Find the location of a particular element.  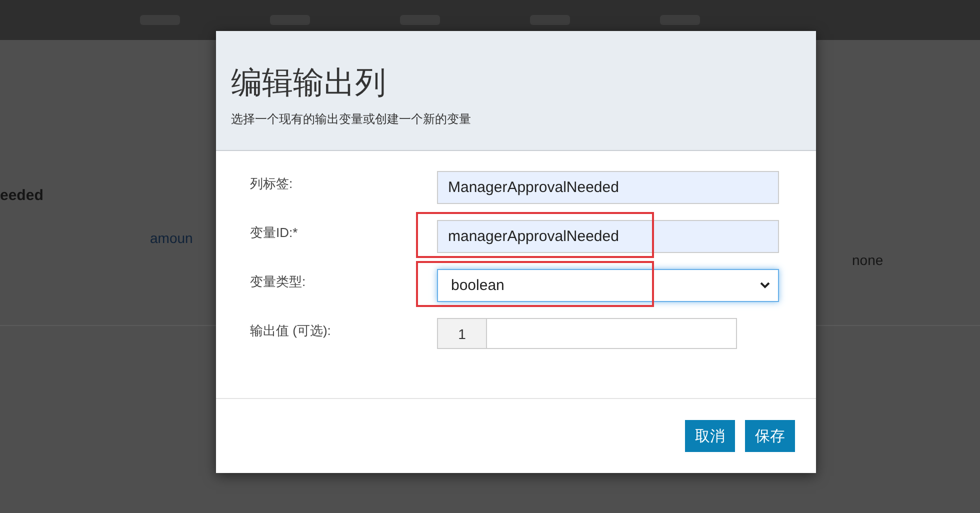

caret-icon is located at coordinates (765, 285).